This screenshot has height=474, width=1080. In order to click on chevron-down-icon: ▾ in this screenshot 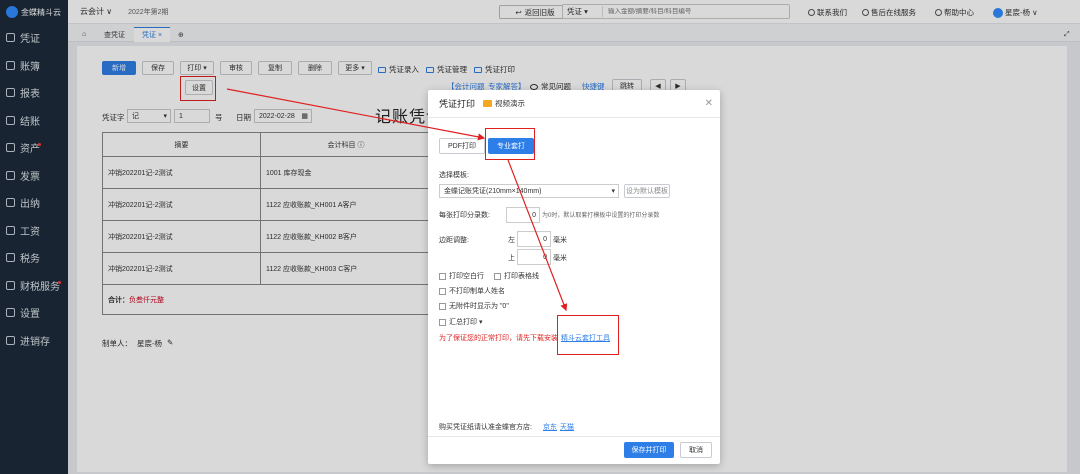, I will do `click(613, 191)`.